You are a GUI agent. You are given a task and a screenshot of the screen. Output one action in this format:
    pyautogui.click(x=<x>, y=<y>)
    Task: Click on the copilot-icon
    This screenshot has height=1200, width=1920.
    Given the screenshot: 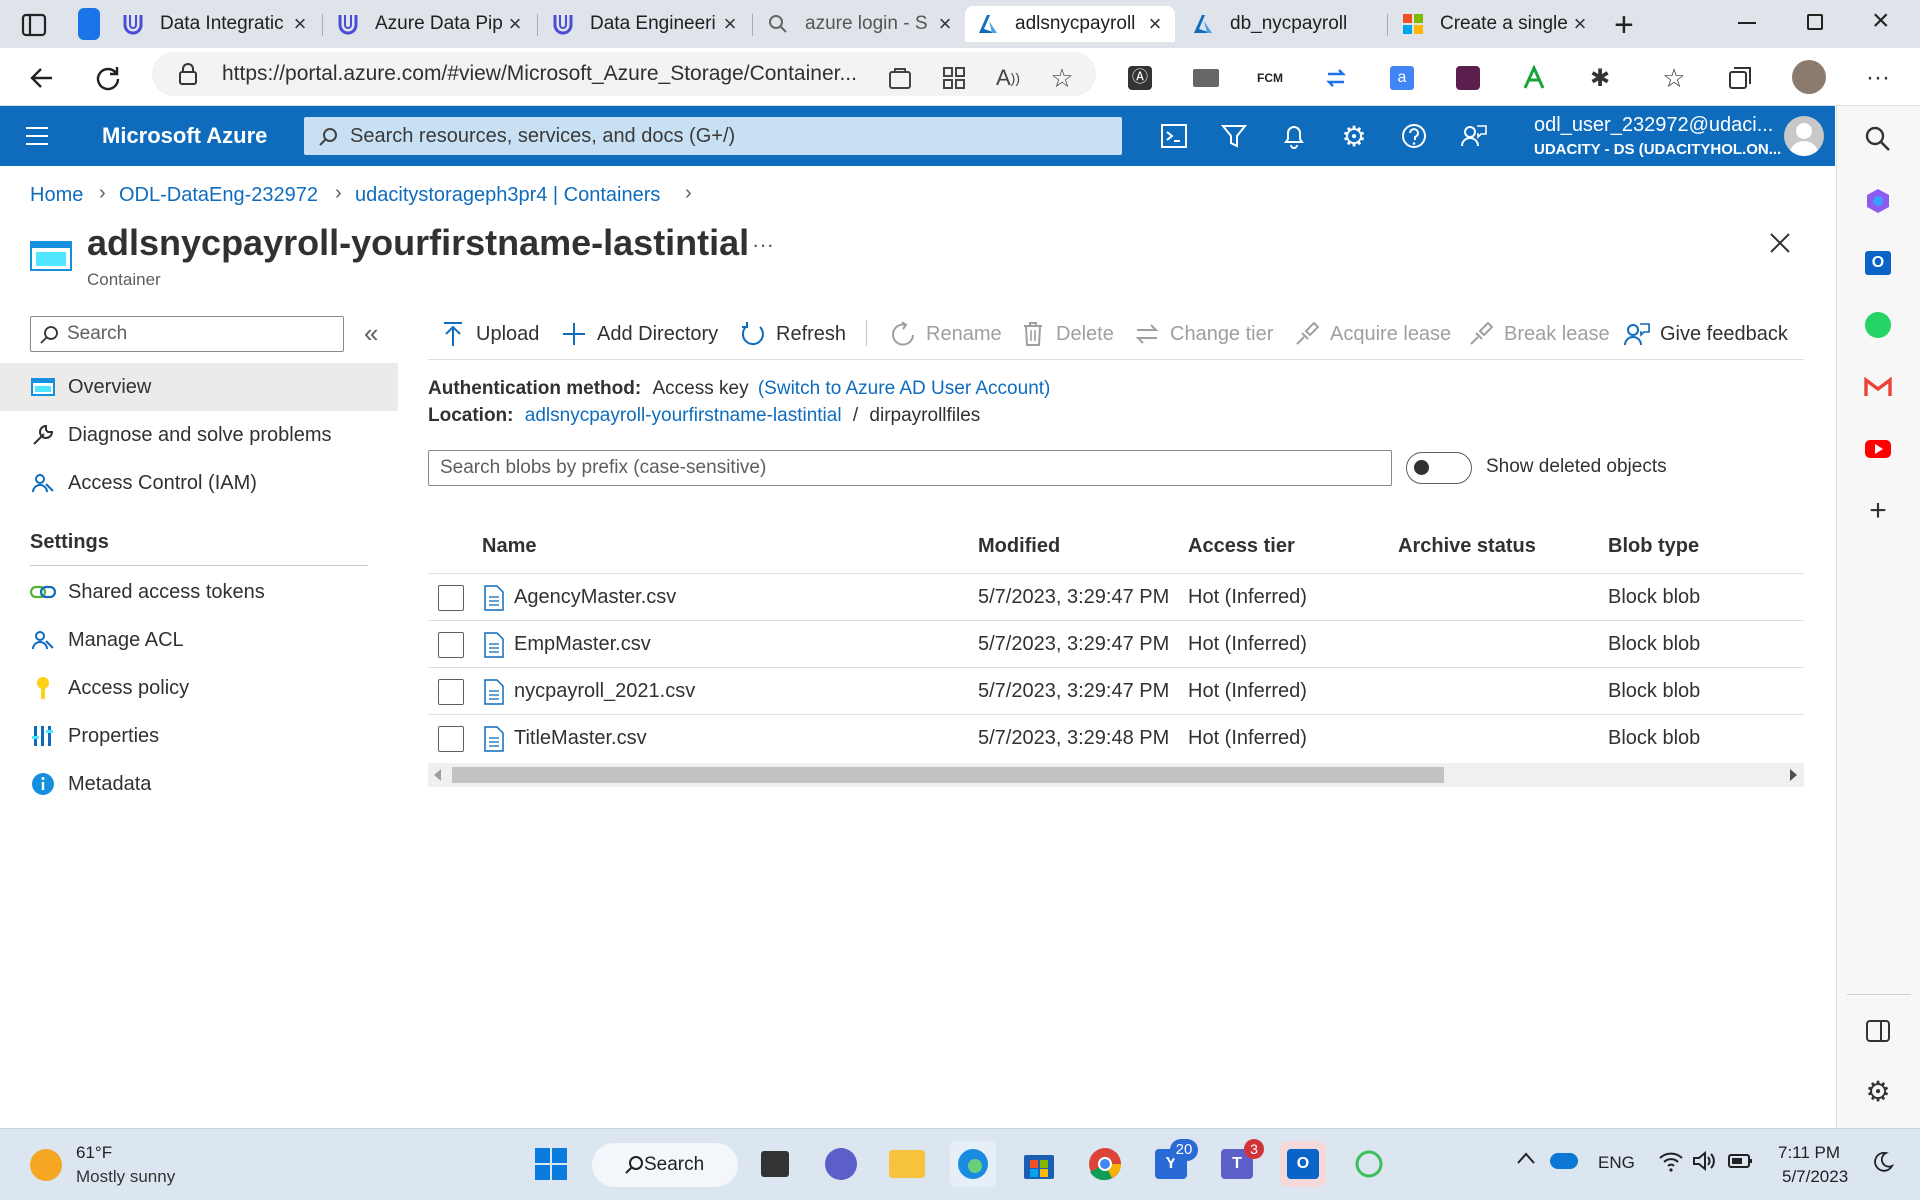 What is the action you would take?
    pyautogui.click(x=1878, y=201)
    